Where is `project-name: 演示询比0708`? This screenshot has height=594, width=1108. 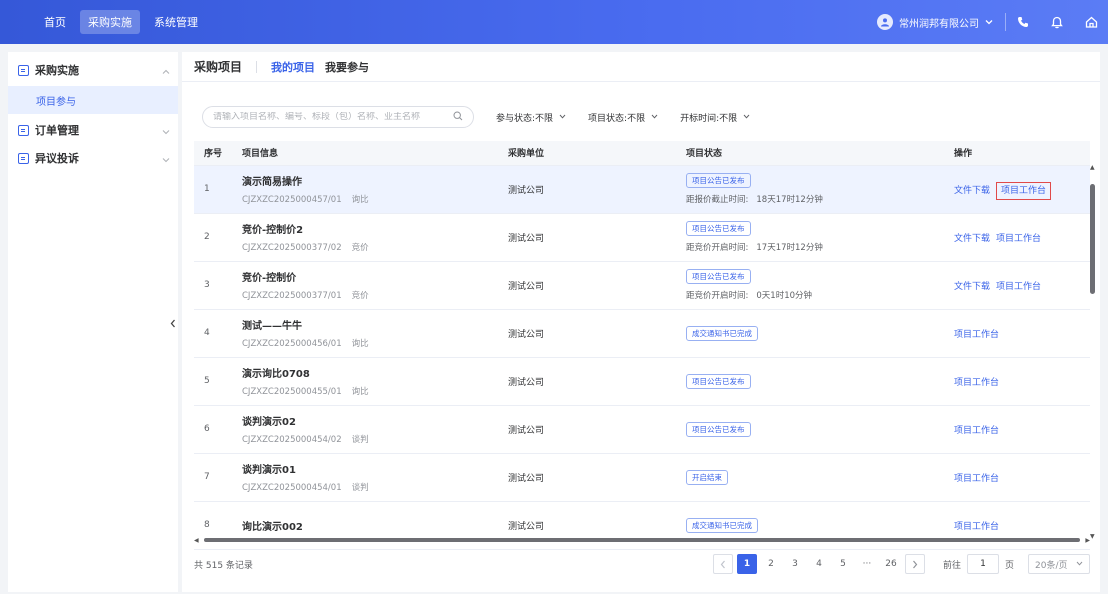 project-name: 演示询比0708 is located at coordinates (370, 372).